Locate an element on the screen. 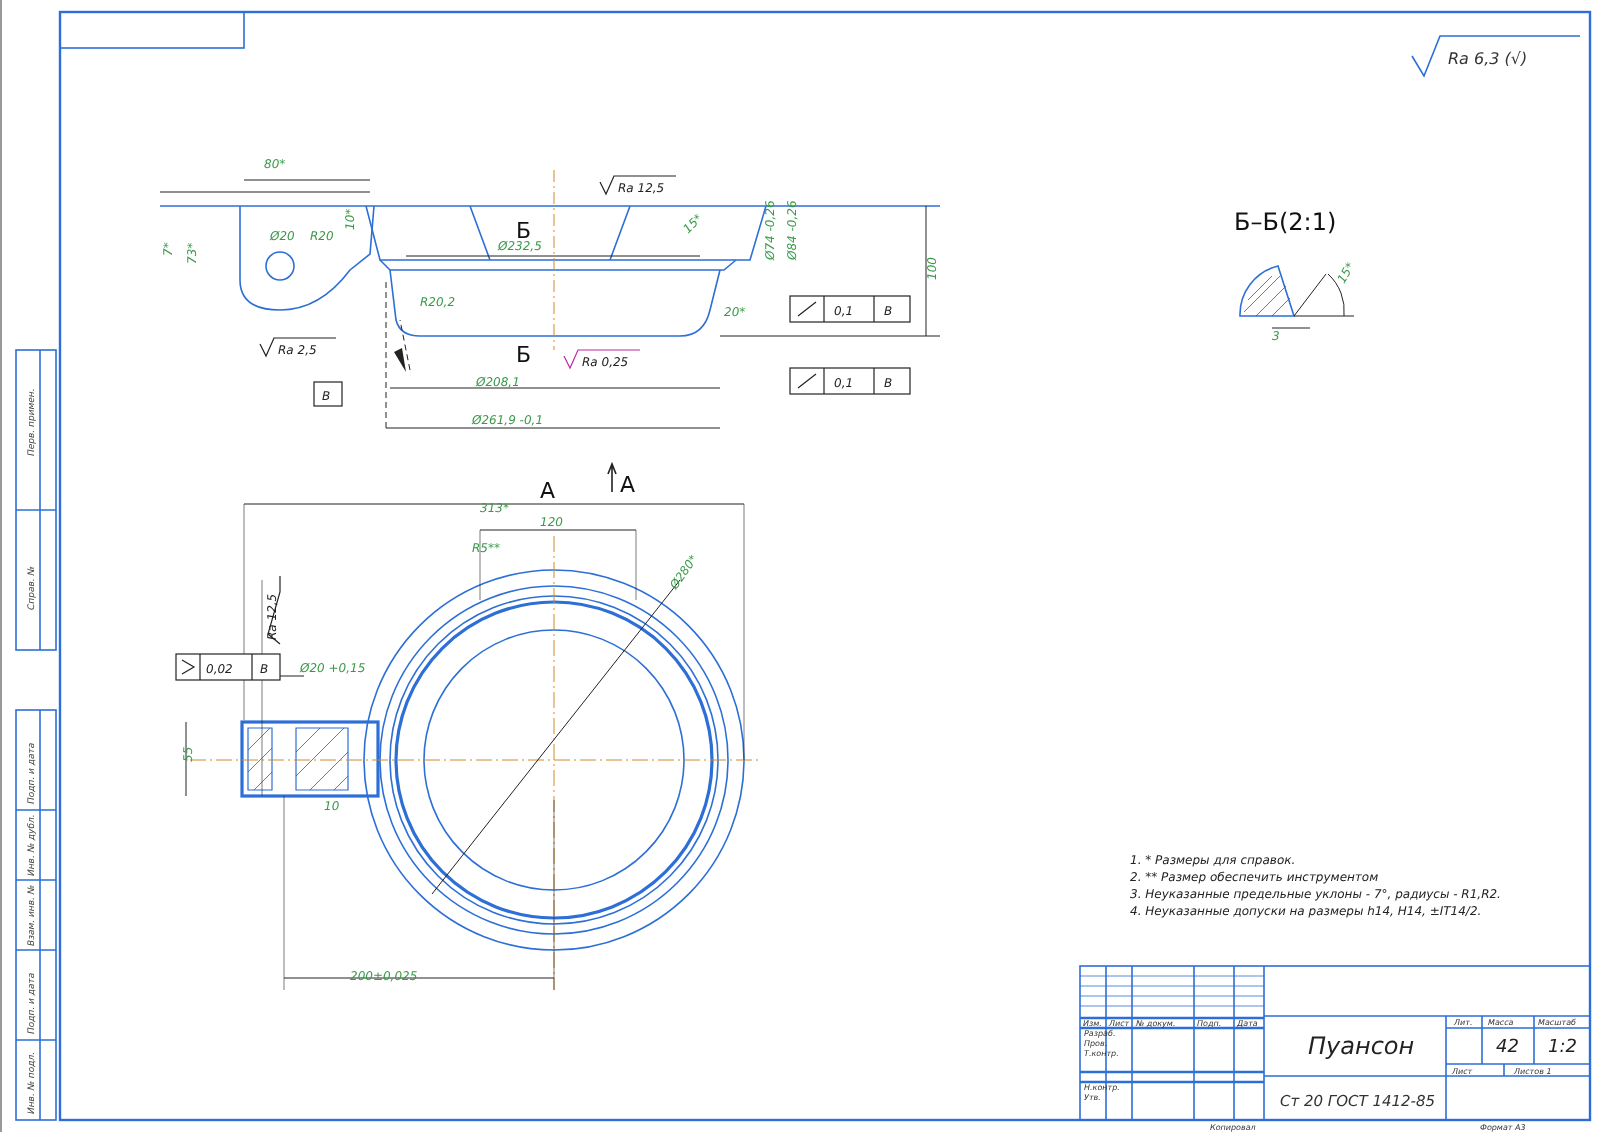 This screenshot has height=1132, width=1600. surface-roughness-mark: Ra 6,3 (√) is located at coordinates (1496, 56).